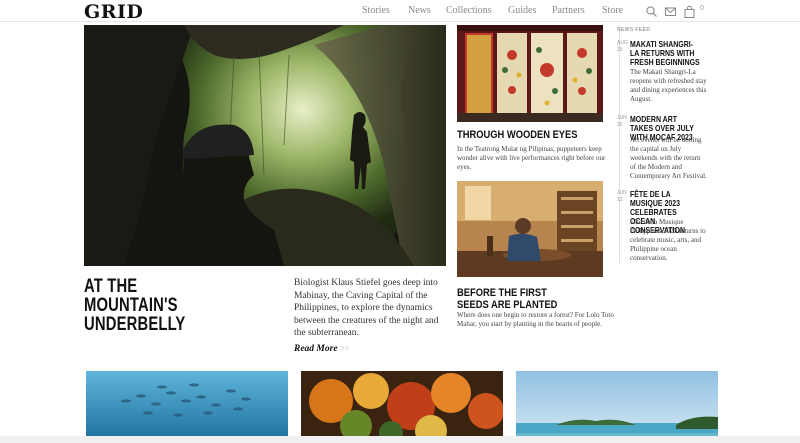  Describe the element at coordinates (516, 299) in the screenshot. I see `story-title-first-seeds: BEFORE THE FIRST SEEDS ARE PLANTED` at that location.